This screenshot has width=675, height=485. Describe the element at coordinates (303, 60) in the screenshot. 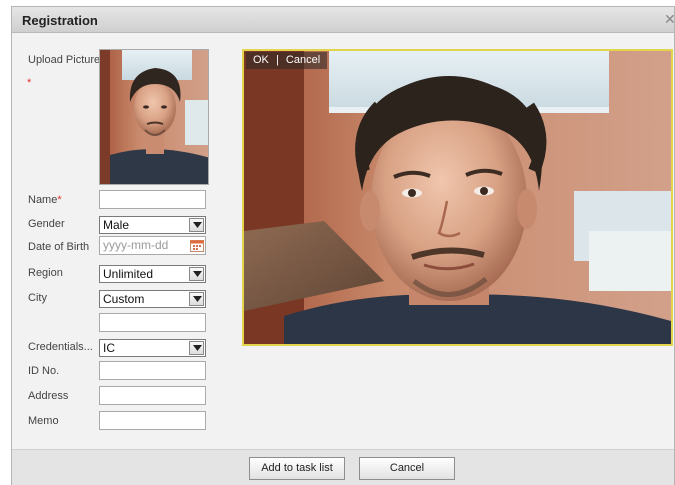

I see `crop-cancel-button: Cancel` at that location.